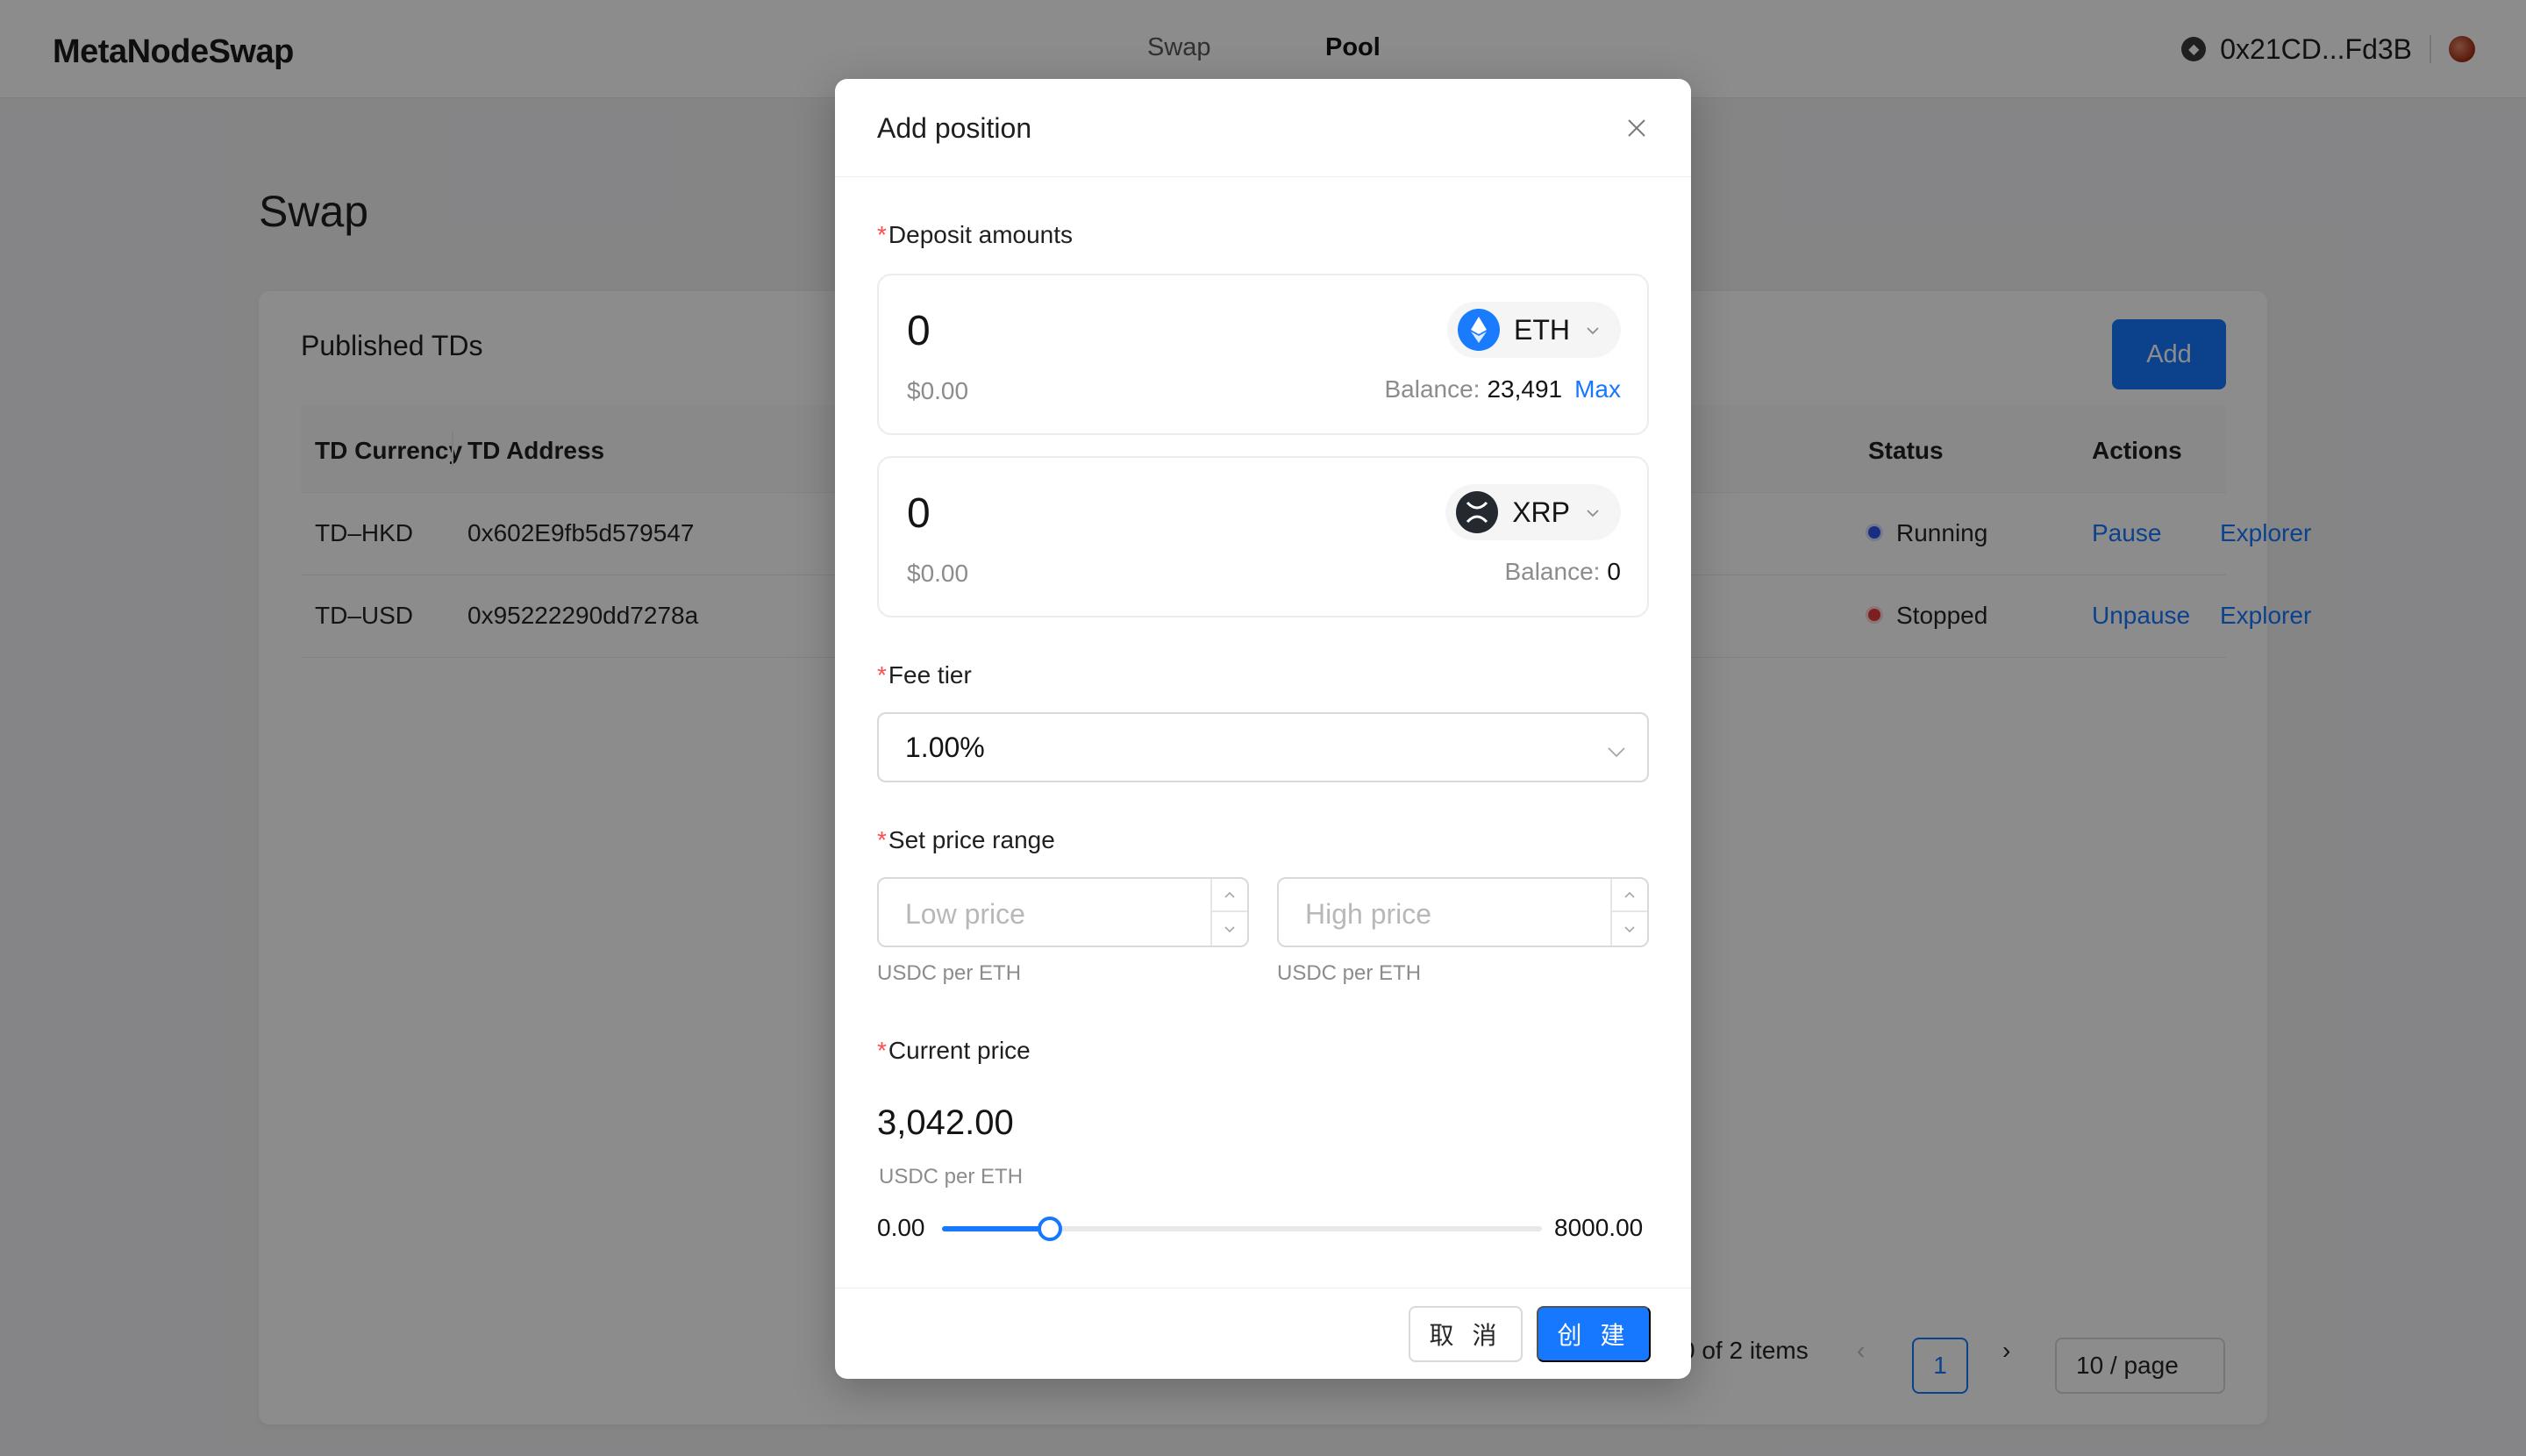 This screenshot has width=2526, height=1456. What do you see at coordinates (924, 675) in the screenshot?
I see `fee-tier-label: *Fee tier` at bounding box center [924, 675].